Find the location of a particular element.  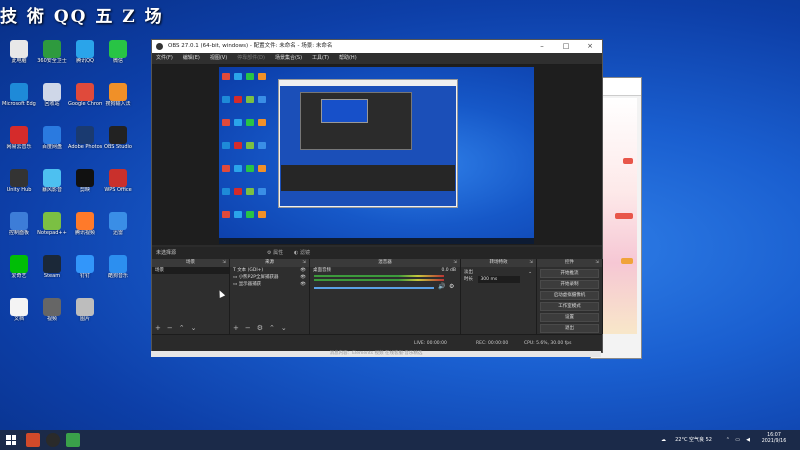

menu-item: 文件(F) is located at coordinates (164, 58).